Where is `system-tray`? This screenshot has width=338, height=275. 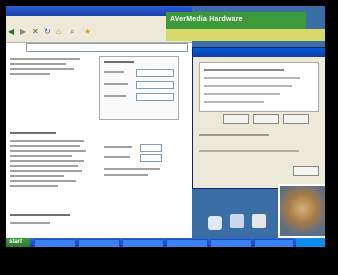
system-tray is located at coordinates (310, 242).